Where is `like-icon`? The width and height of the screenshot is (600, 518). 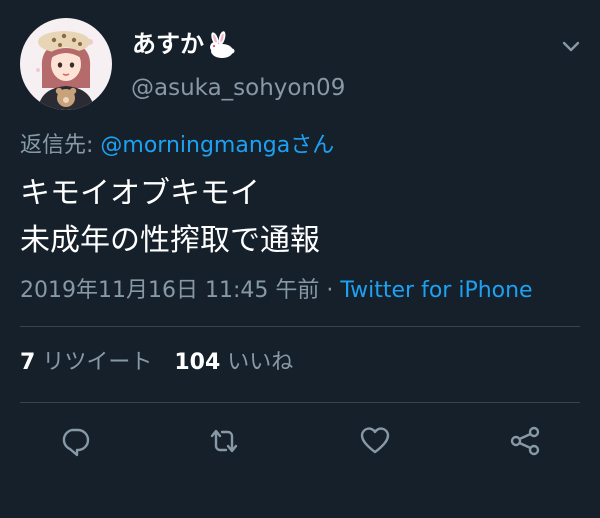 like-icon is located at coordinates (375, 441).